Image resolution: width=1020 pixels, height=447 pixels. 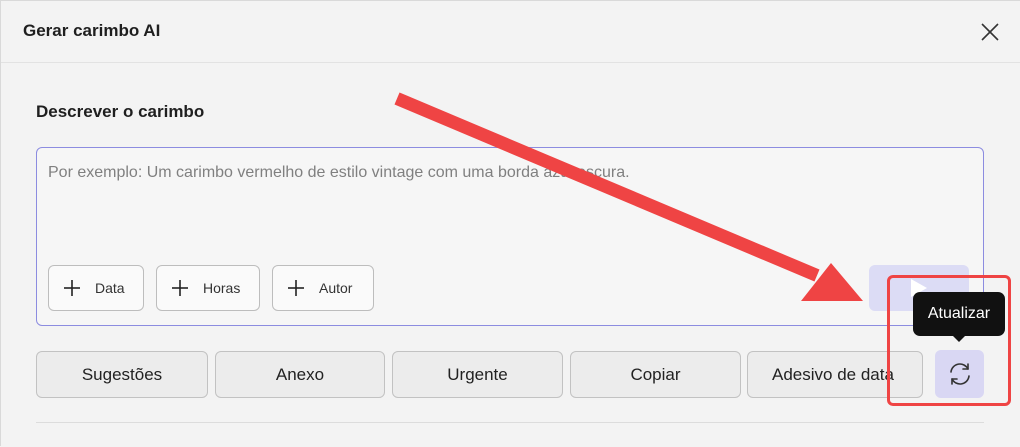 I want to click on insert-author-chip: Autor, so click(x=323, y=288).